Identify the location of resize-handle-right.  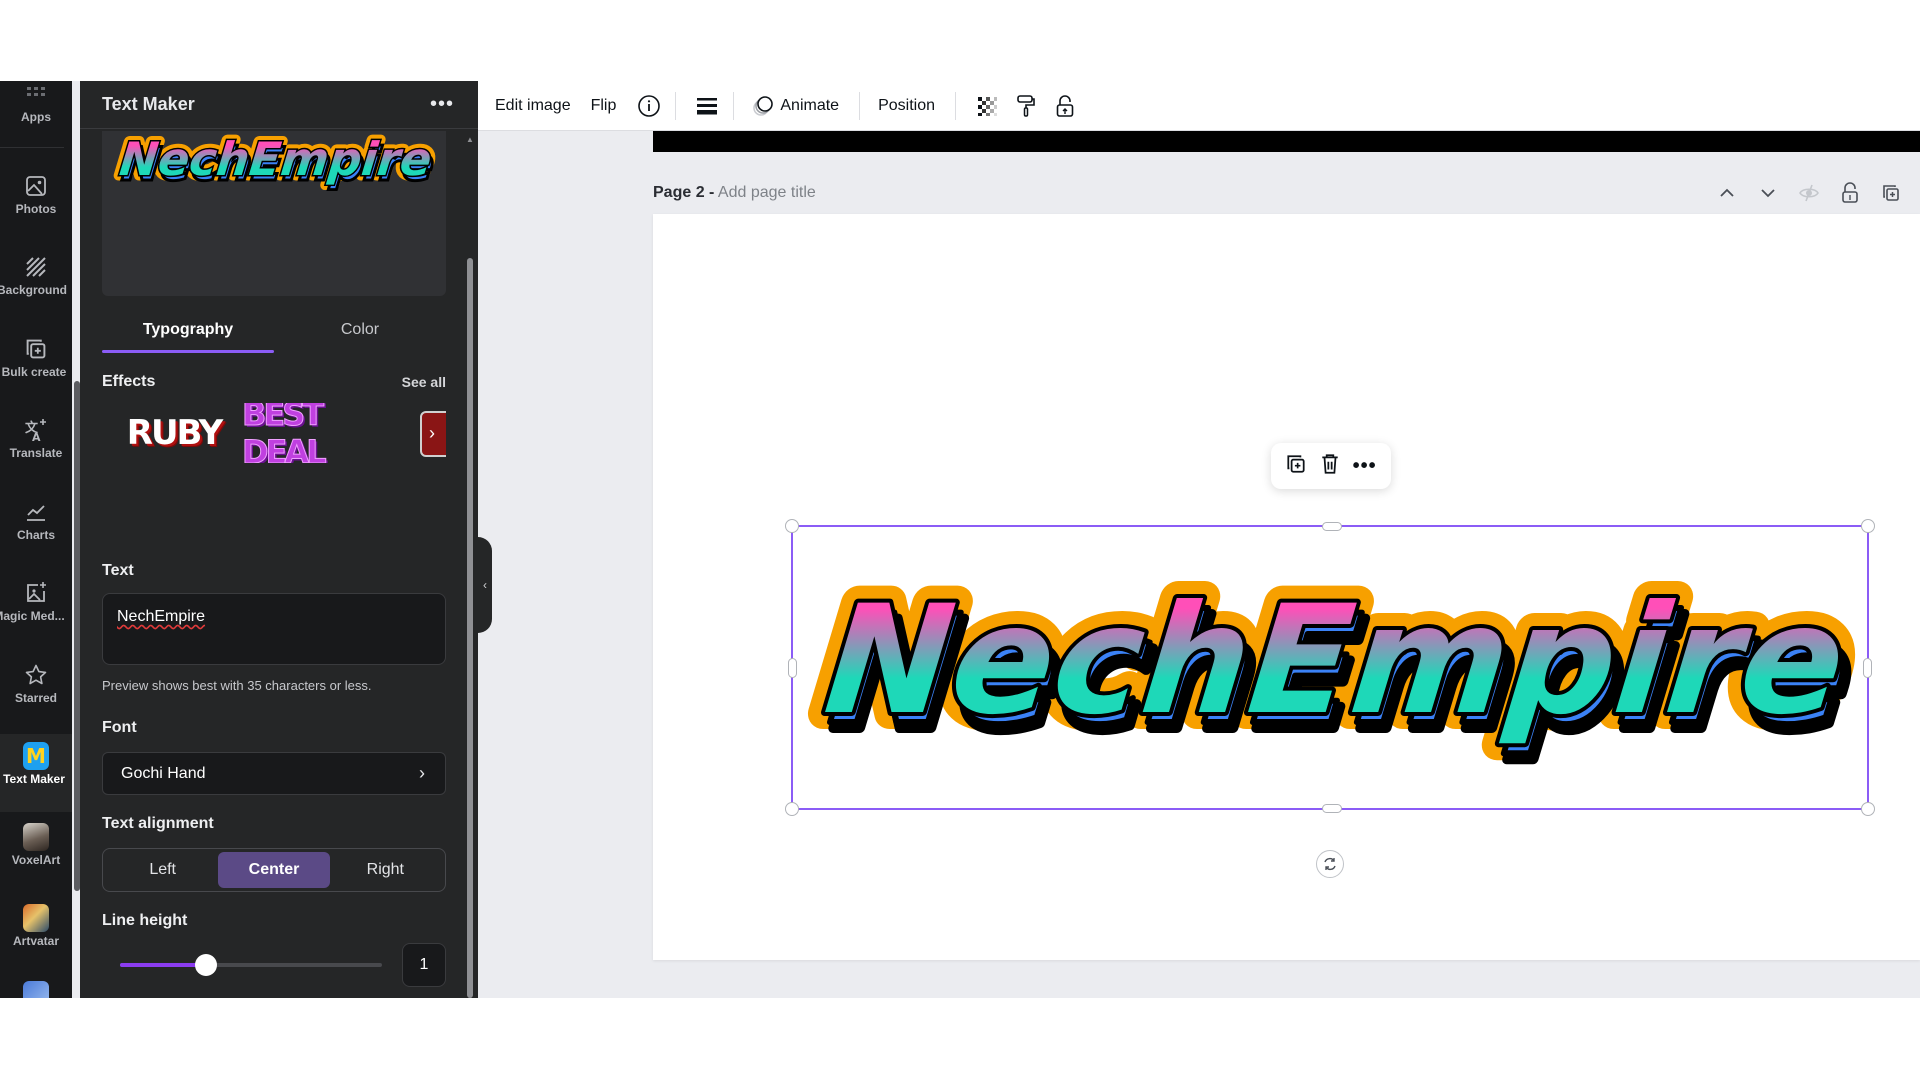
(1867, 668).